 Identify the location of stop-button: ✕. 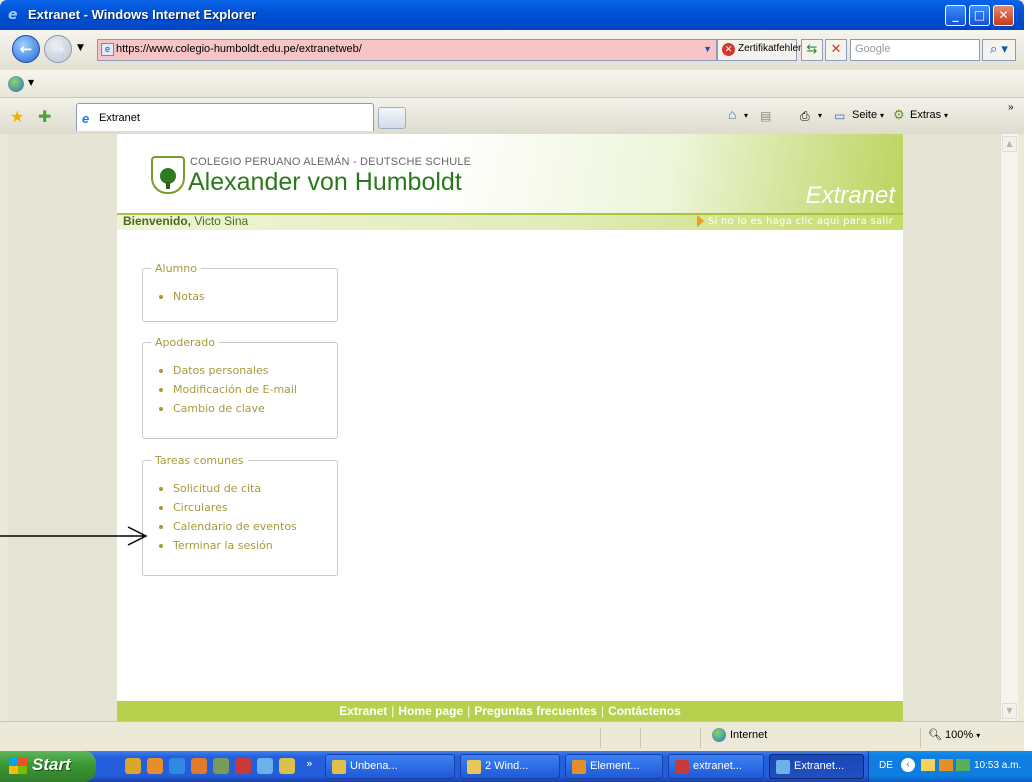
(836, 50).